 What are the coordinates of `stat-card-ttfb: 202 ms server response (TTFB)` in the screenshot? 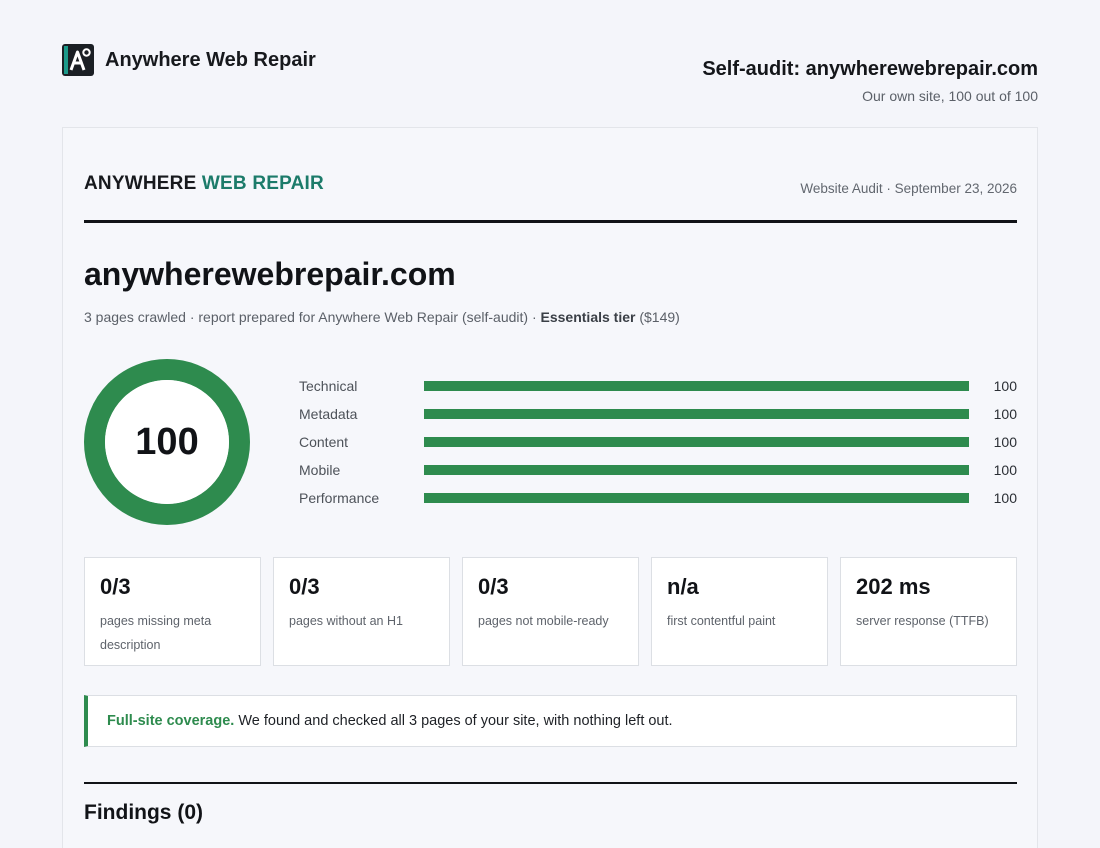 It's located at (928, 611).